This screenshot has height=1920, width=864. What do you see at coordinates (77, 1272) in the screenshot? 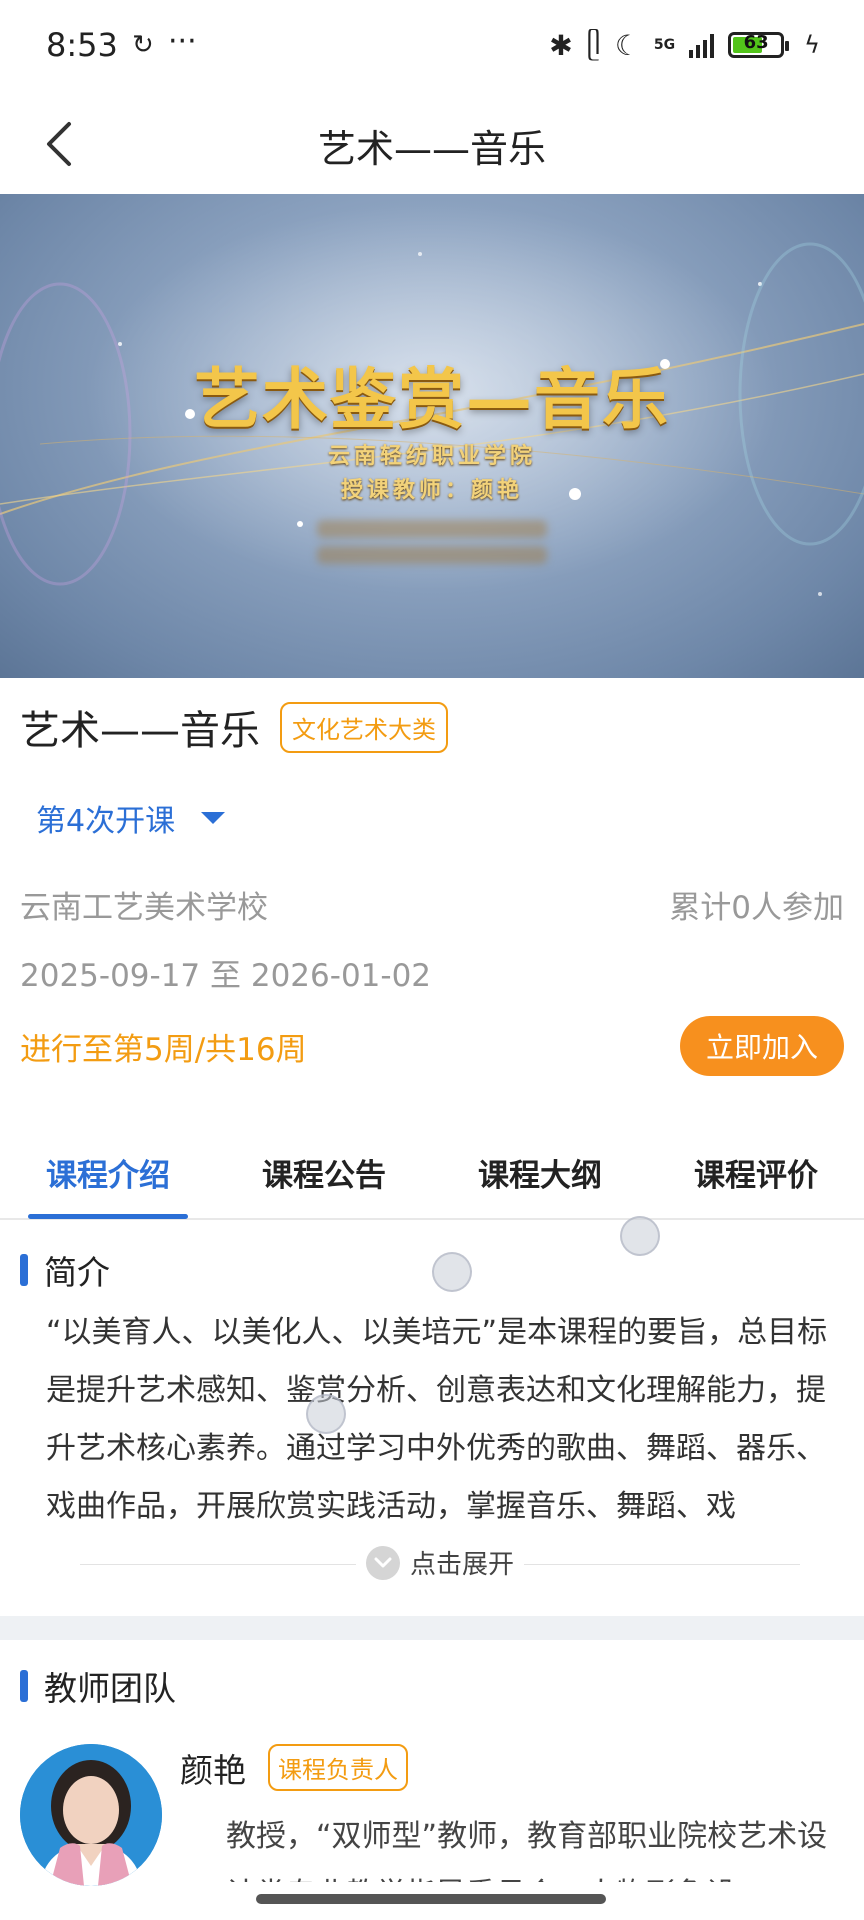
I see `intro-heading: 简介` at bounding box center [77, 1272].